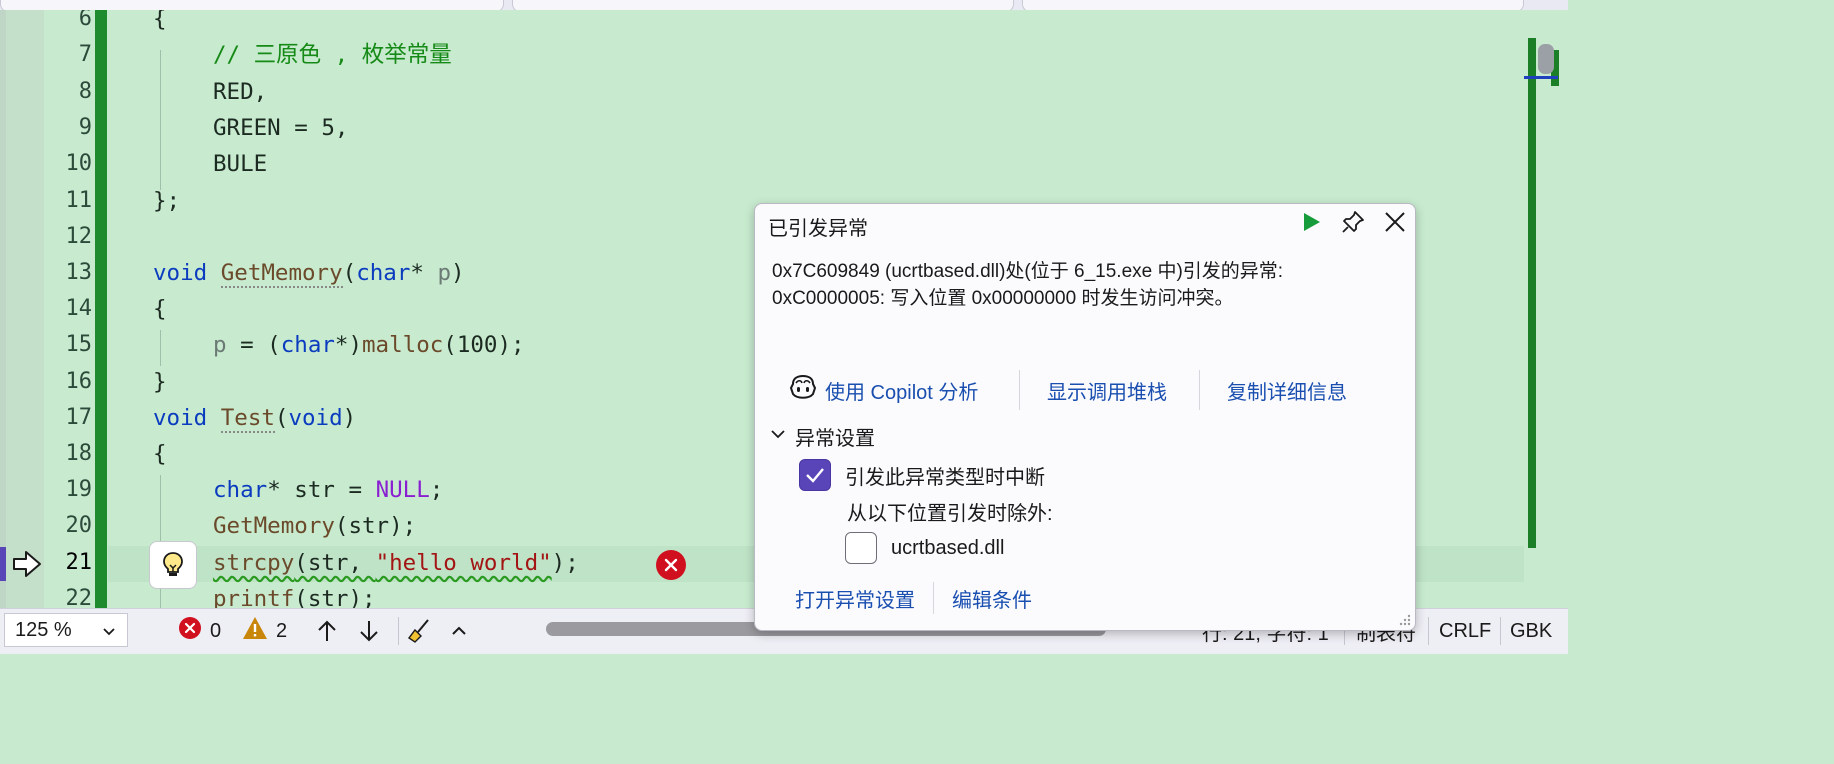 The width and height of the screenshot is (1834, 764). Describe the element at coordinates (861, 548) in the screenshot. I see `module-exception-checkbox` at that location.